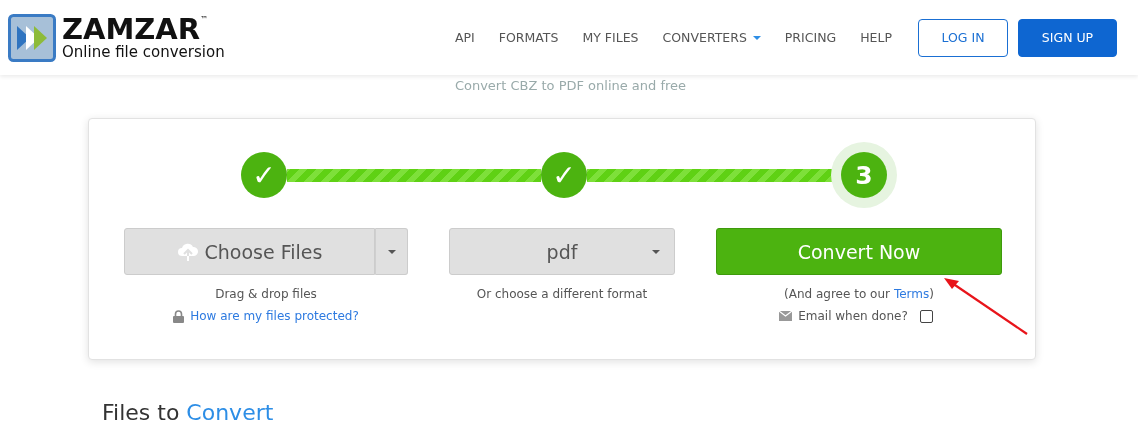 The image size is (1138, 440). I want to click on page-subtitle: Convert CBZ to PDF online and free, so click(570, 86).